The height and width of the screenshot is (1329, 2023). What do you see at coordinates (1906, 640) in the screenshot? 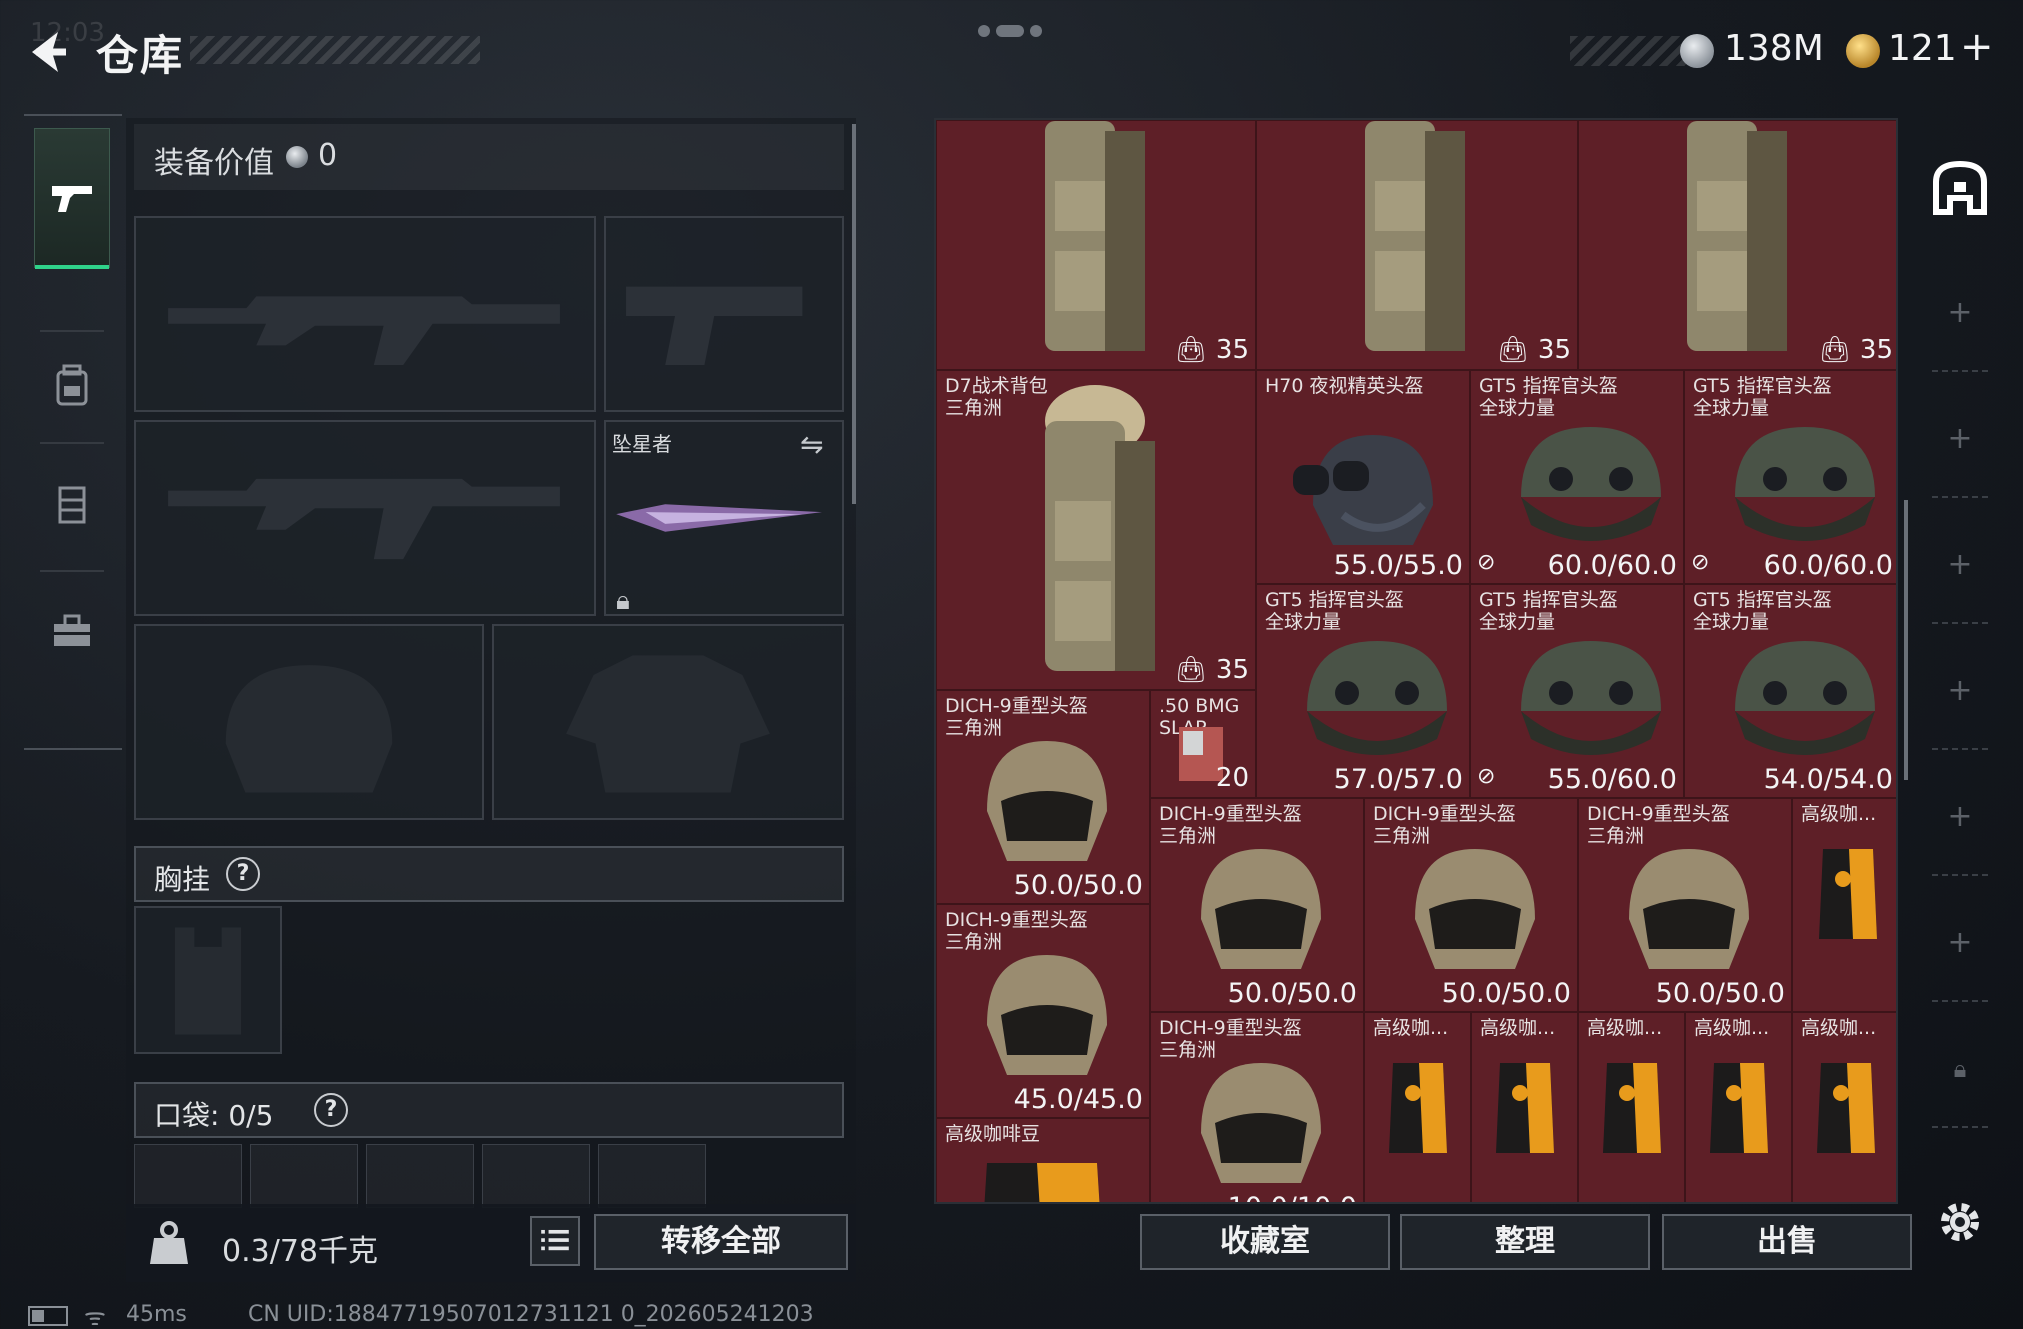
I see `stash-scrollbar` at bounding box center [1906, 640].